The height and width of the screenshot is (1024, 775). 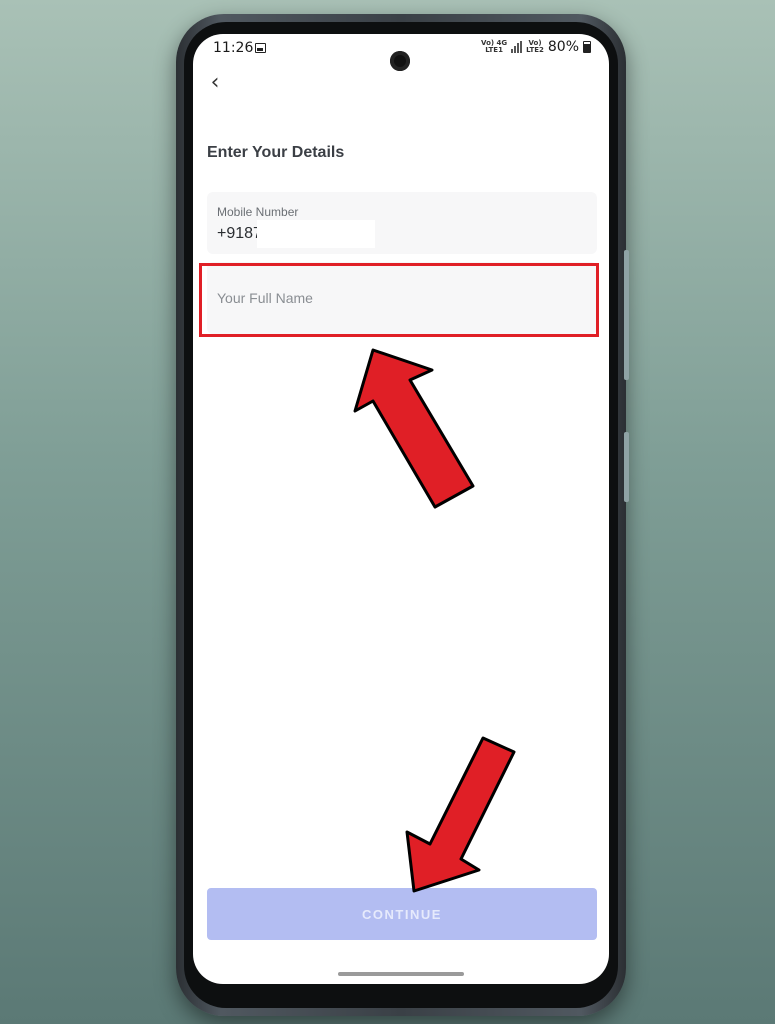 What do you see at coordinates (517, 47) in the screenshot?
I see `signal-1-icon` at bounding box center [517, 47].